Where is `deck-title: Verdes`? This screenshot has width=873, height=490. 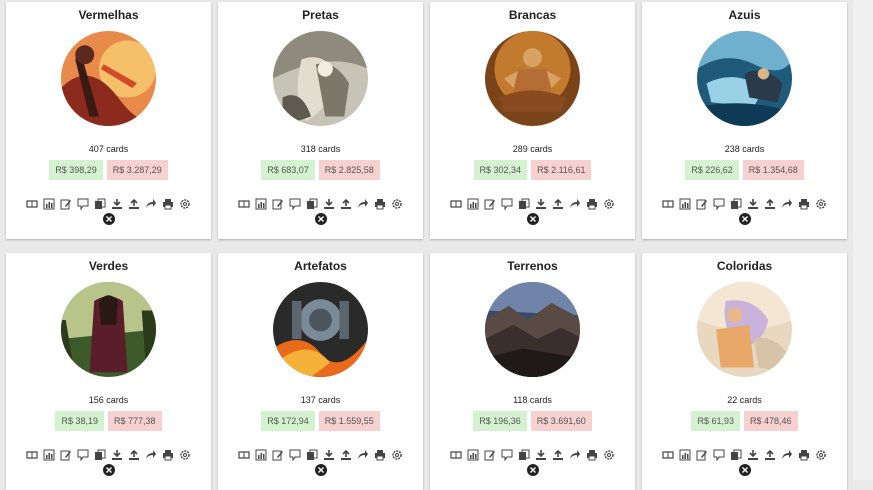
deck-title: Verdes is located at coordinates (108, 266).